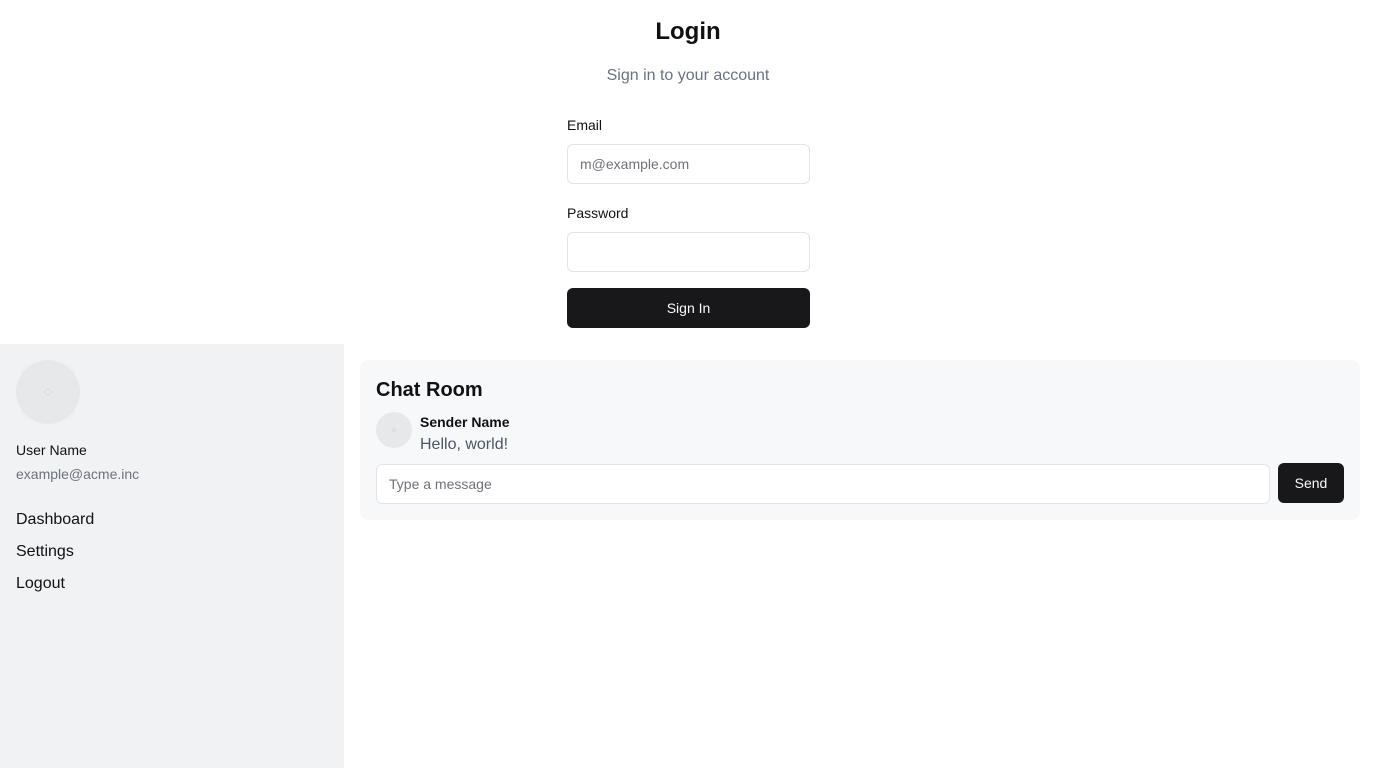  Describe the element at coordinates (465, 422) in the screenshot. I see `message-sender: Sender Name` at that location.